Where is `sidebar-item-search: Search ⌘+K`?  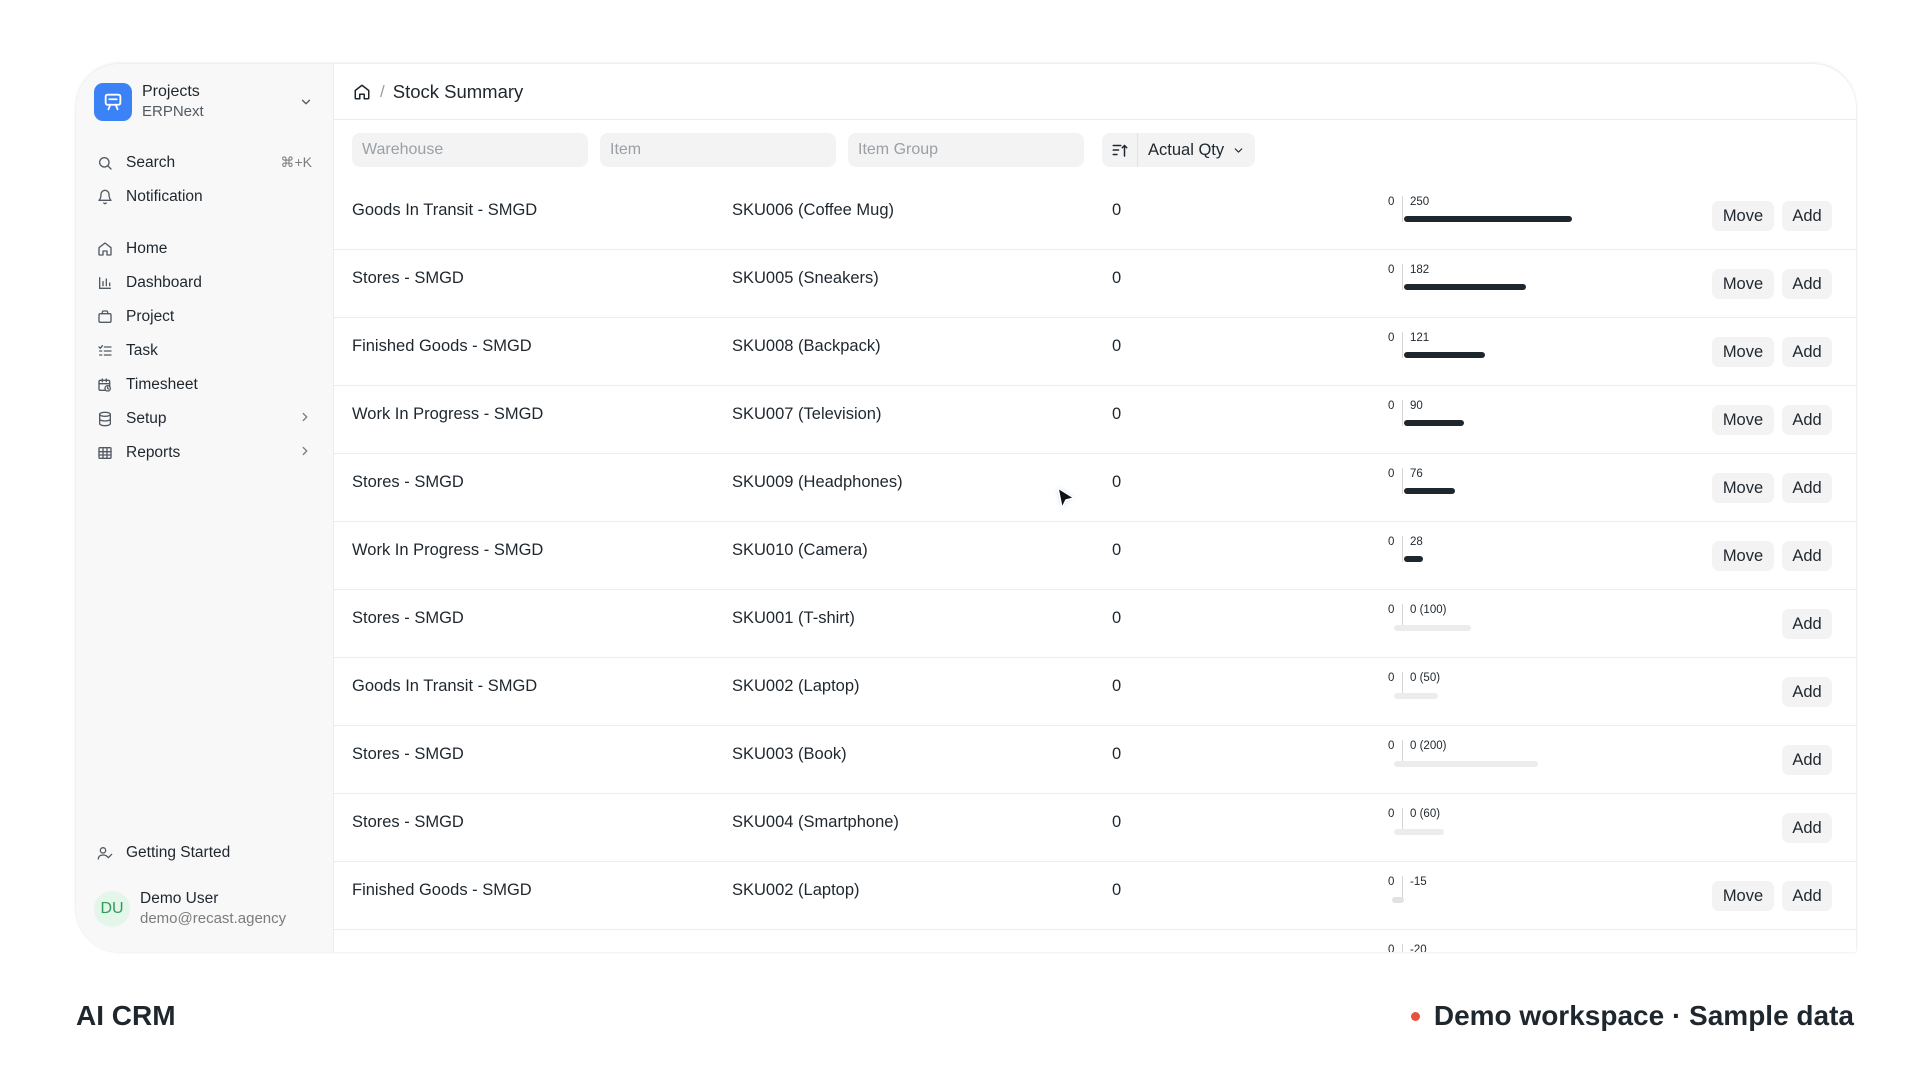 sidebar-item-search: Search ⌘+K is located at coordinates (205, 163).